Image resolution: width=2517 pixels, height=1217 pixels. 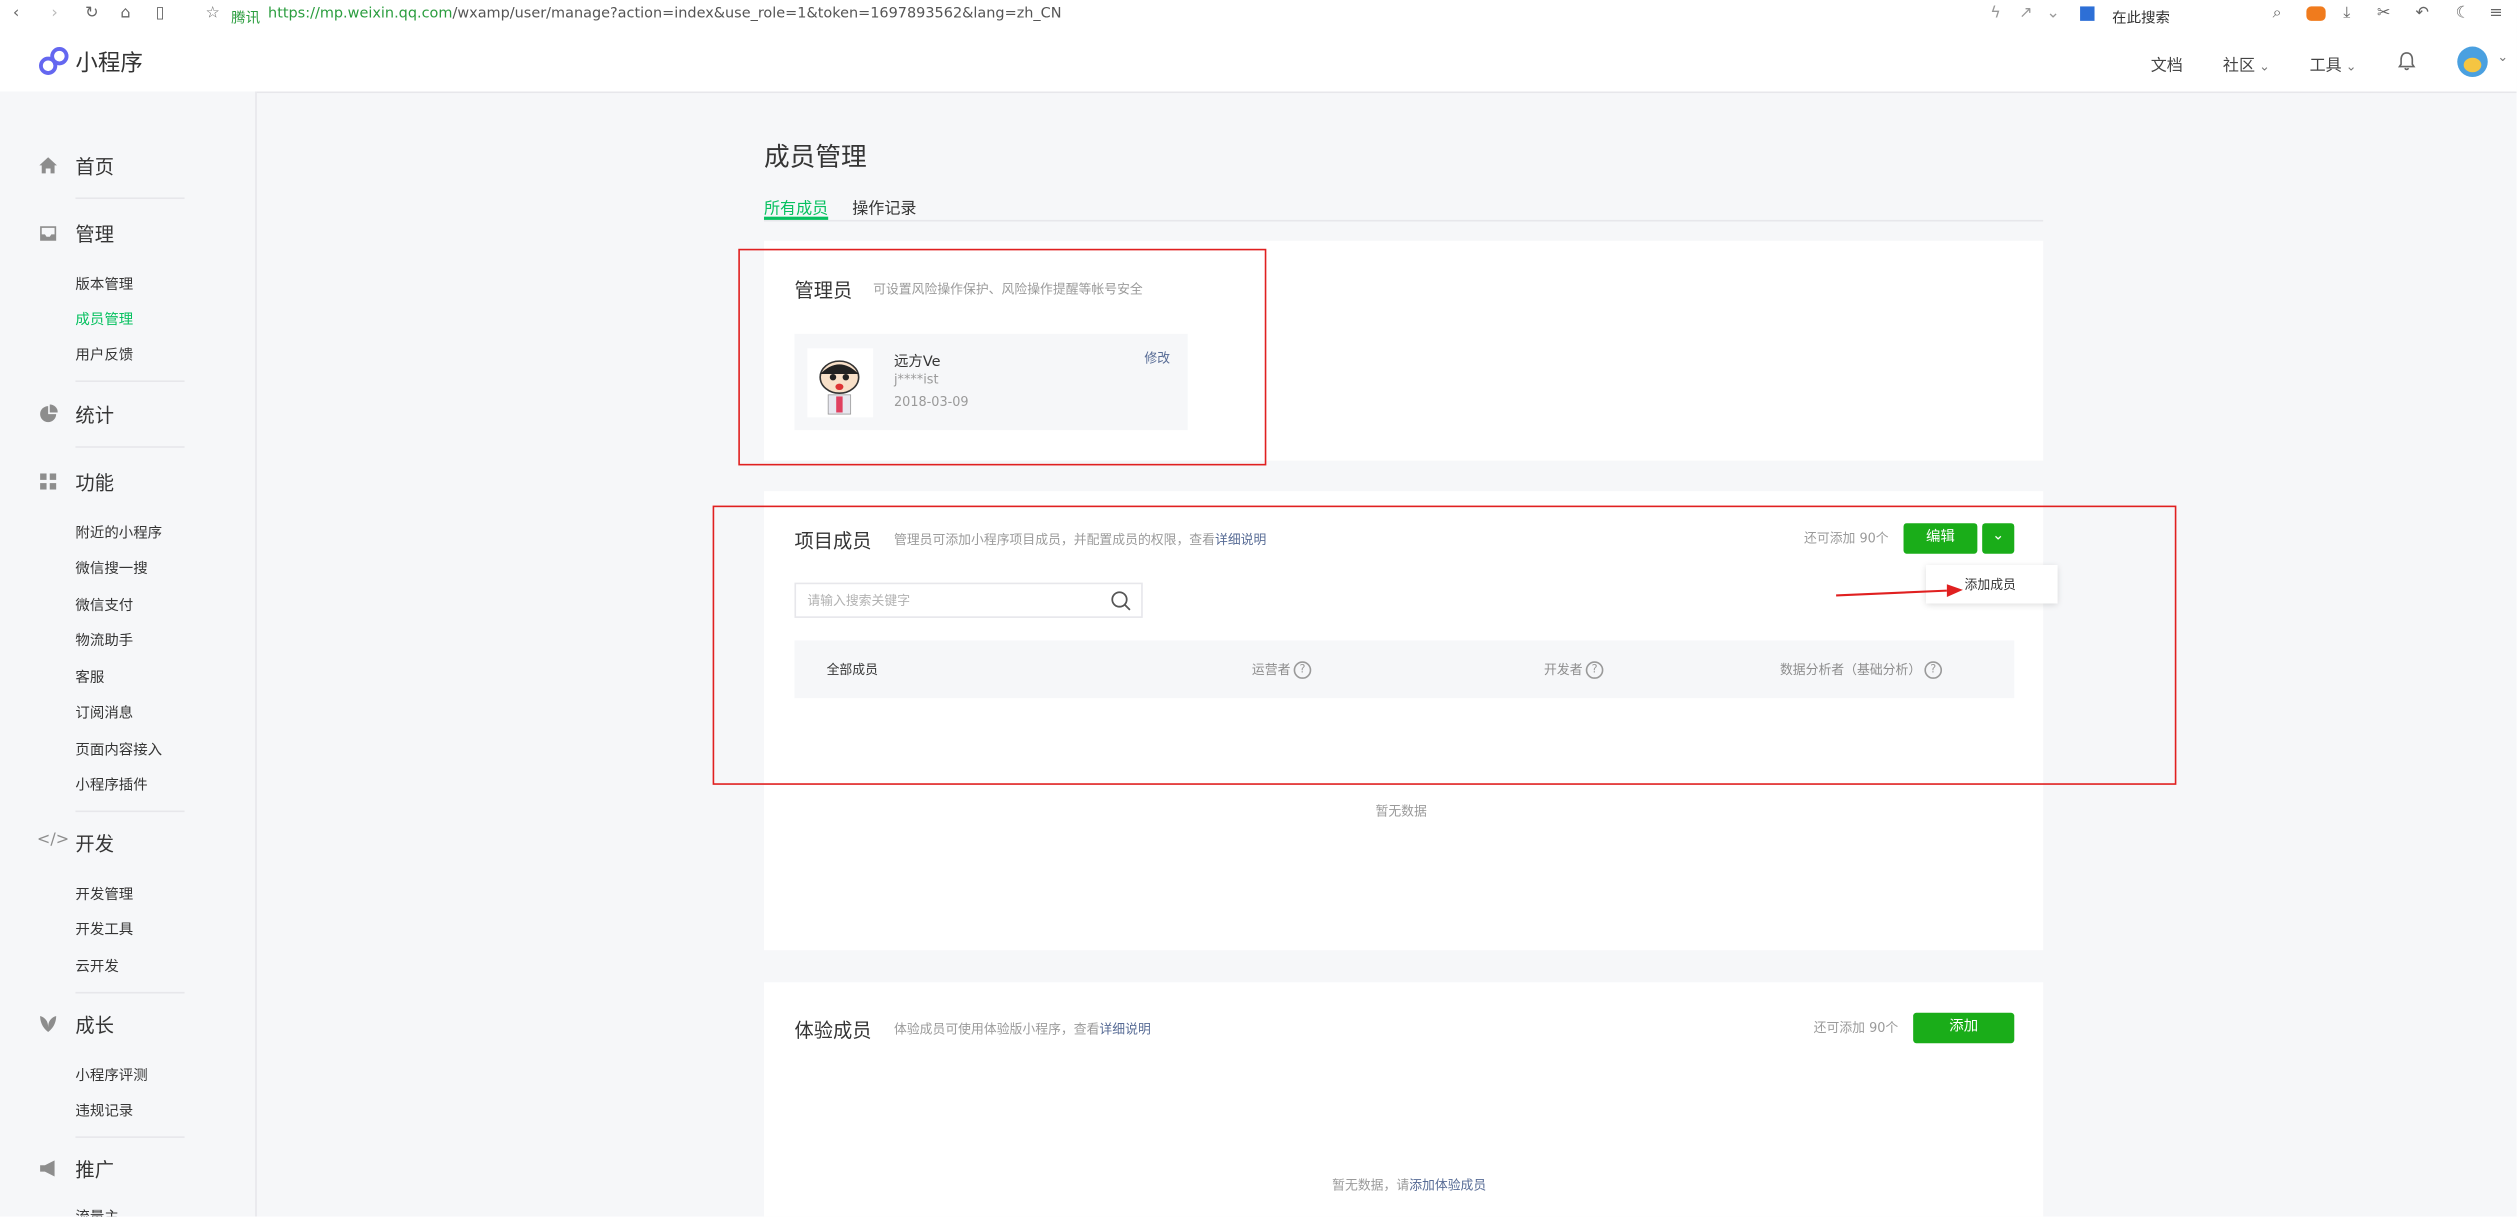 I want to click on forward-icon: ›, so click(x=54, y=14).